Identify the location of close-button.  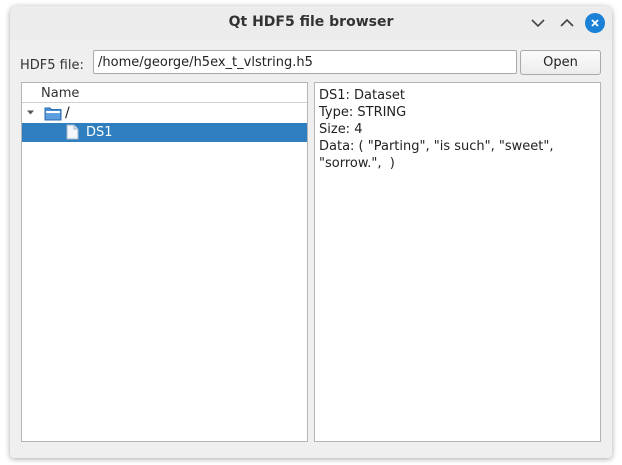
(595, 23).